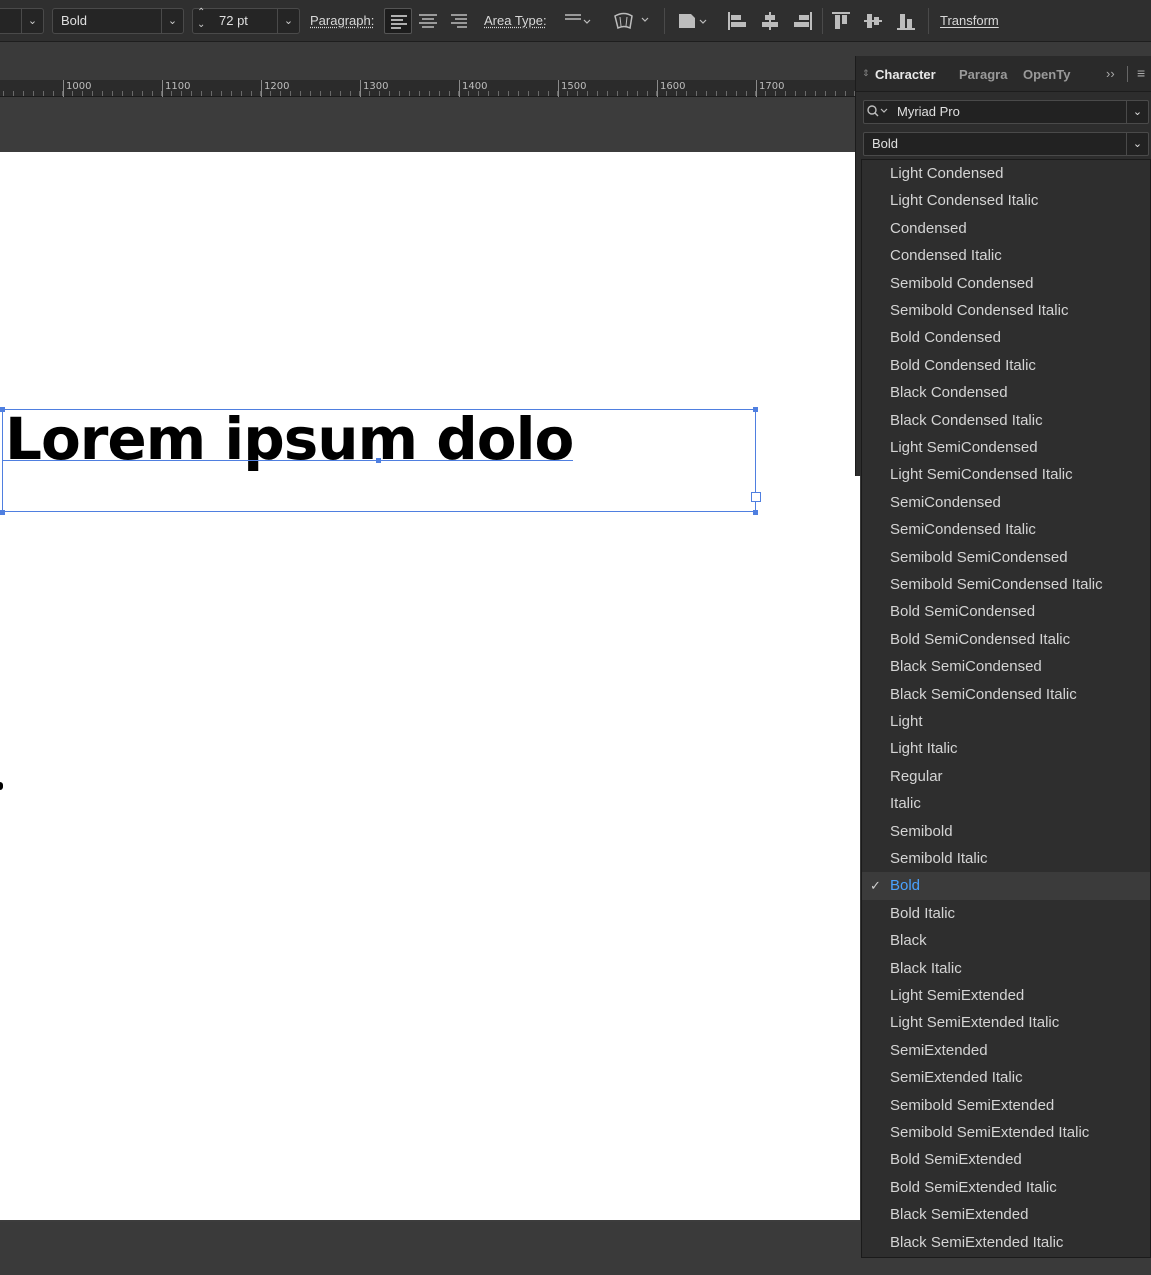  I want to click on ruler-label: 1000, so click(79, 86).